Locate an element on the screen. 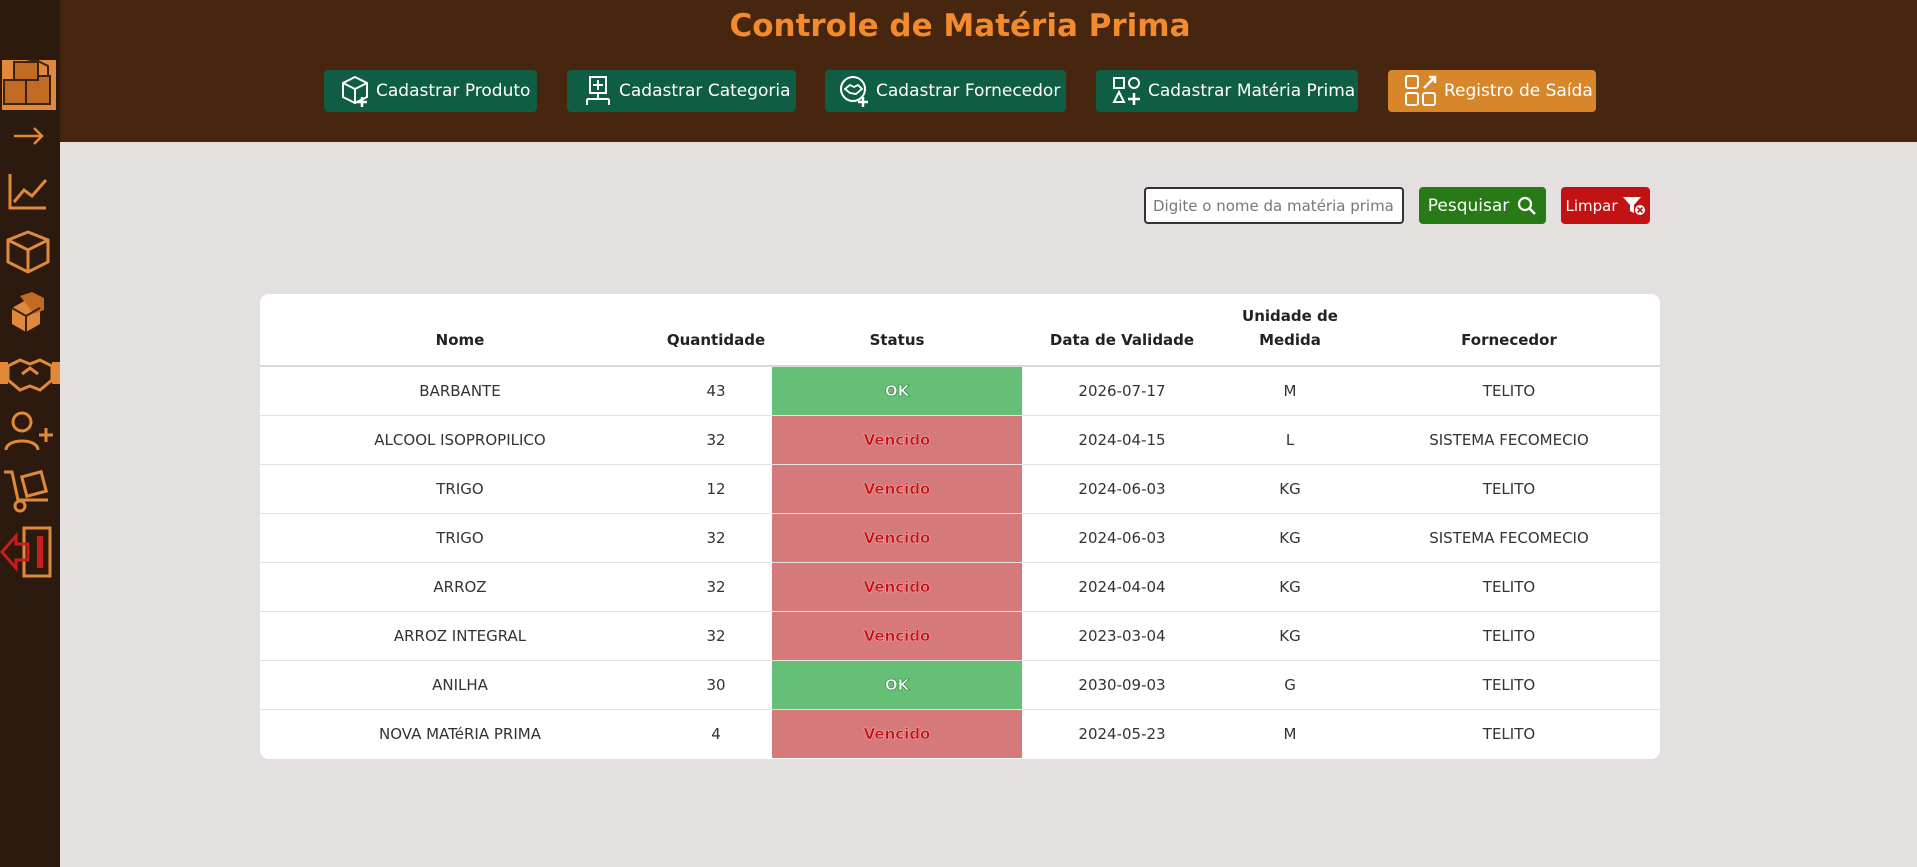  col-header-status: Status is located at coordinates (897, 330).